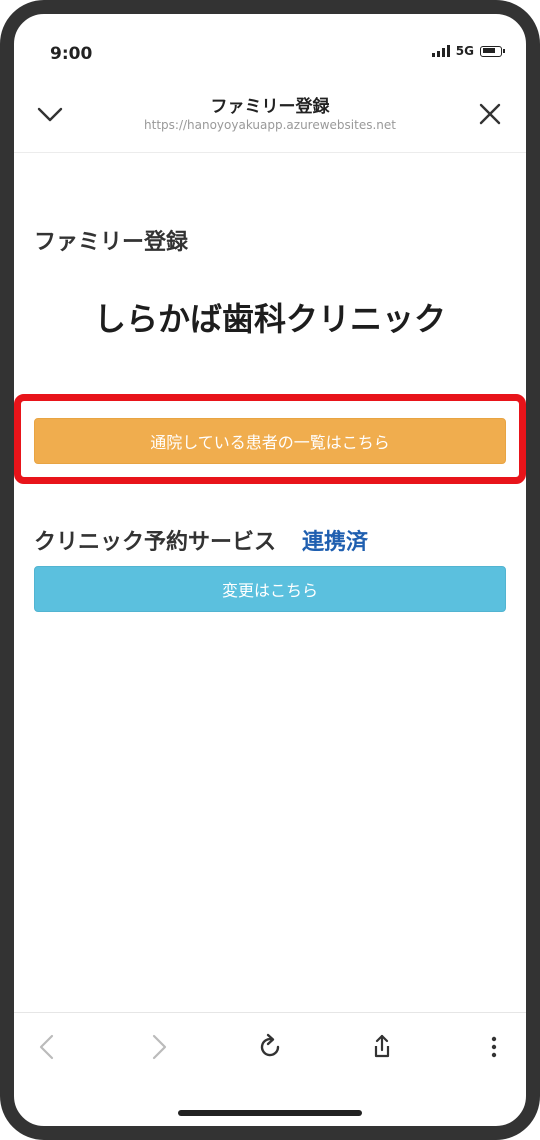 Image resolution: width=540 pixels, height=1140 pixels. Describe the element at coordinates (492, 51) in the screenshot. I see `battery-icon` at that location.